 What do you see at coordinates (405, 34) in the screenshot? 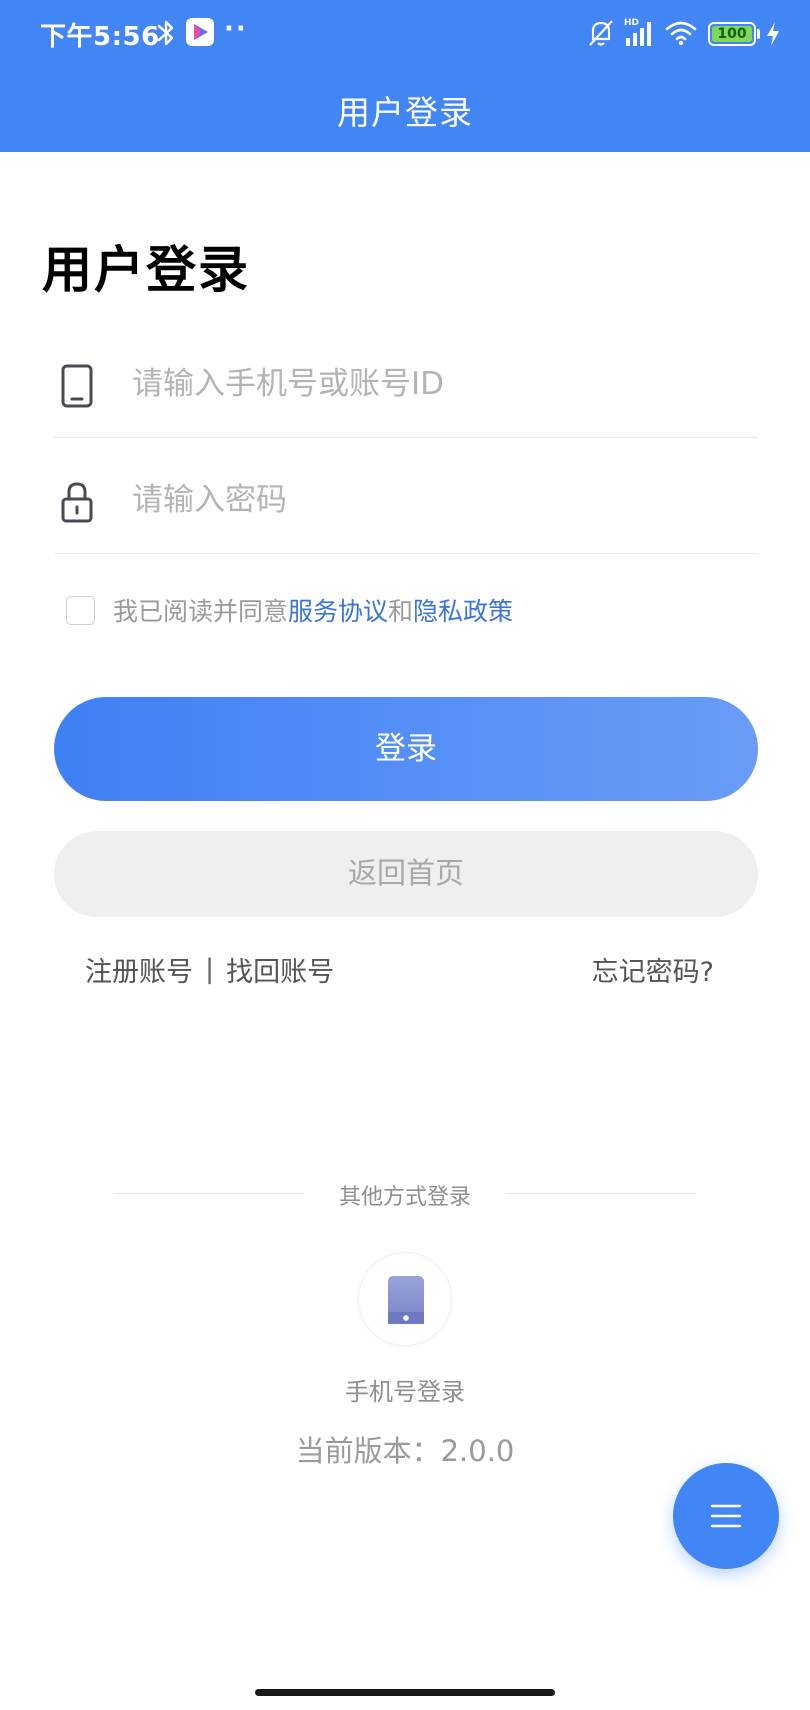
I see `status-bar: 下午5:56 ·· HD 100` at bounding box center [405, 34].